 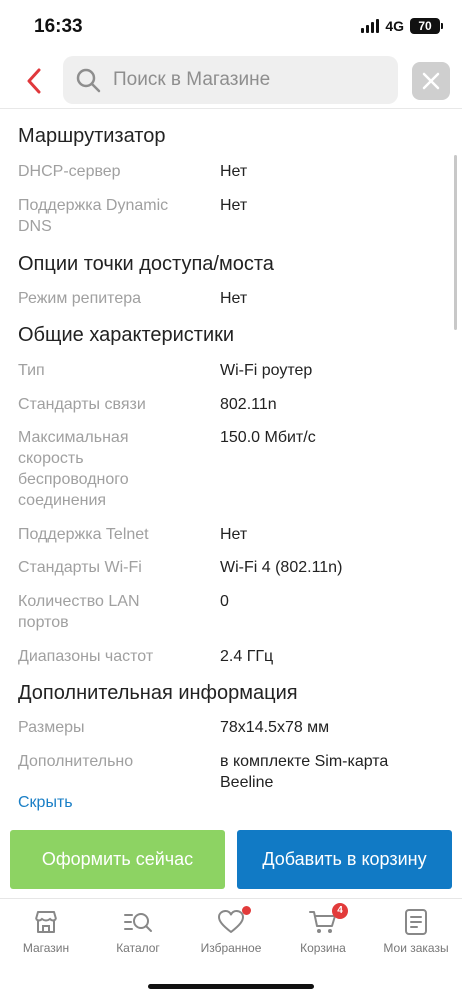 I want to click on back-button, so click(x=34, y=81).